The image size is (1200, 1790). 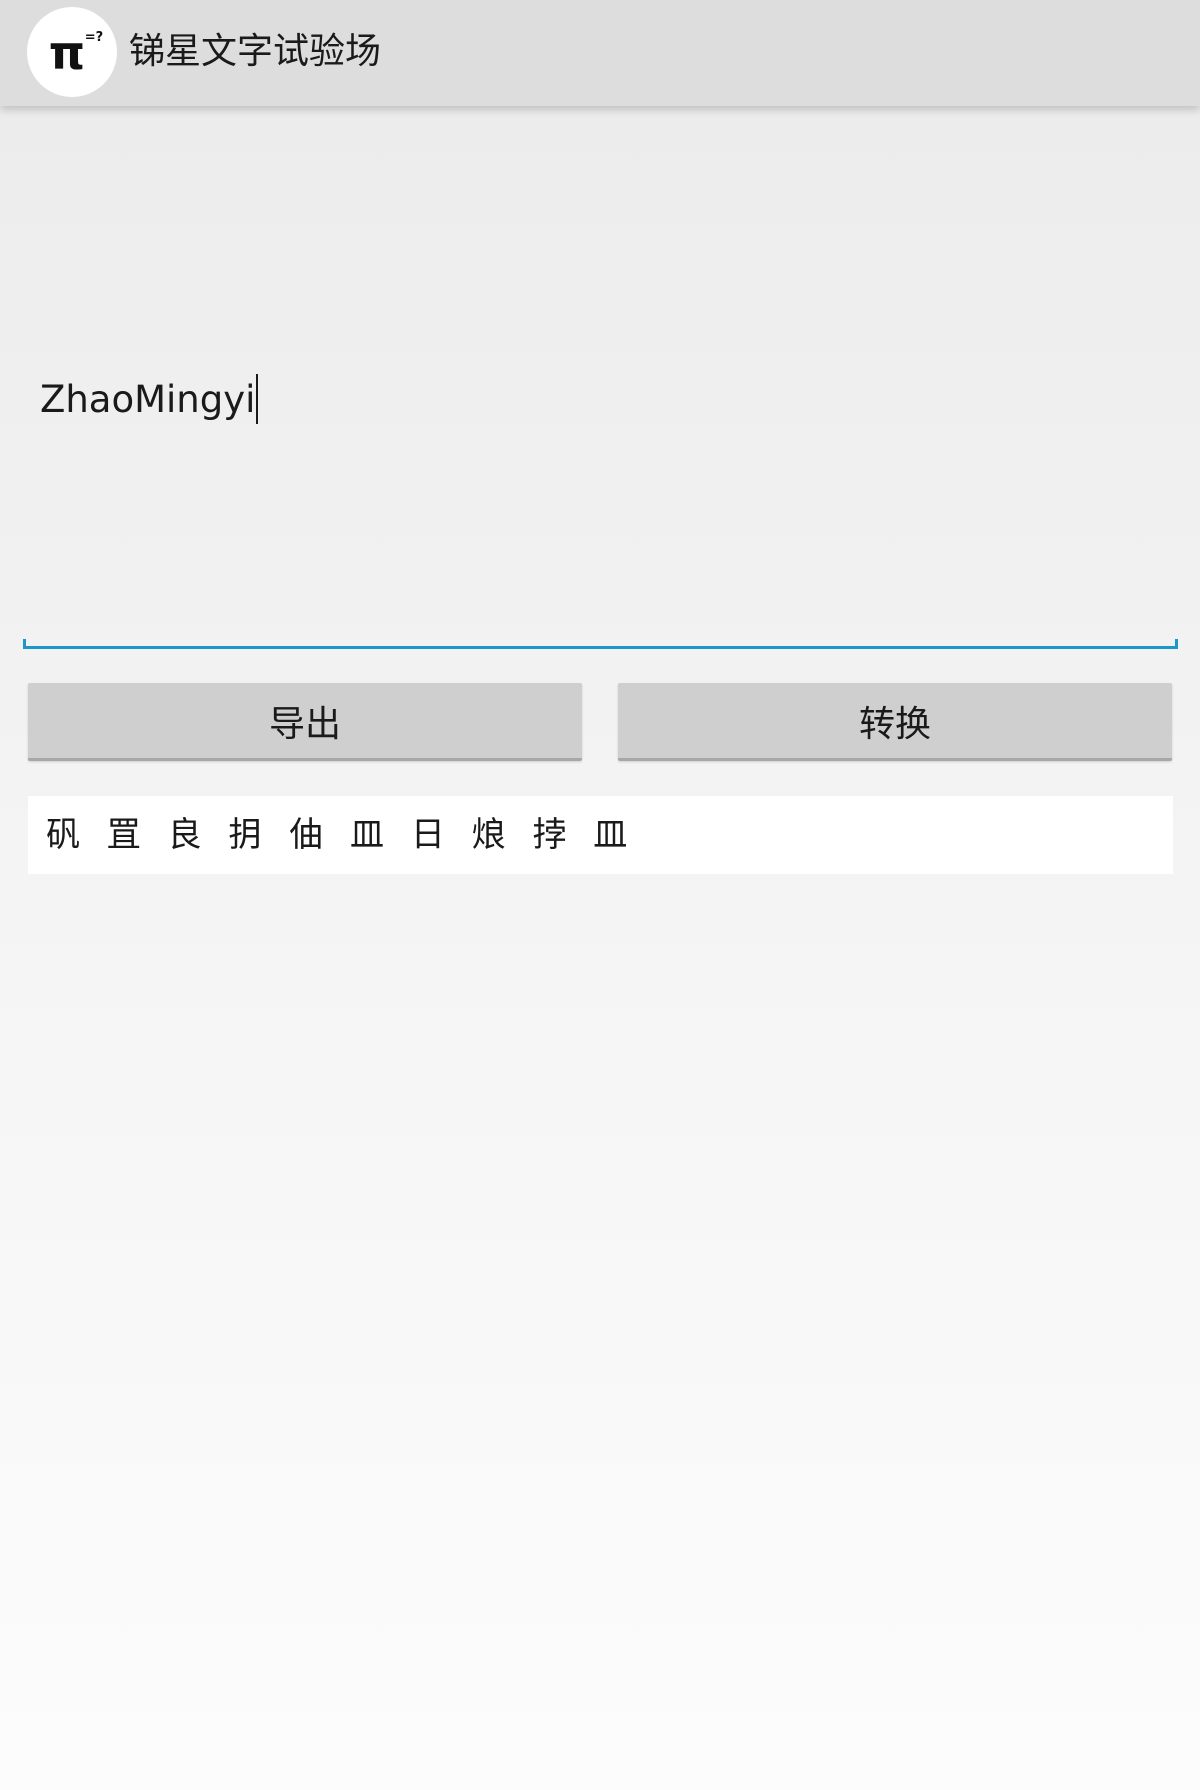 I want to click on export-button: 导出, so click(x=305, y=722).